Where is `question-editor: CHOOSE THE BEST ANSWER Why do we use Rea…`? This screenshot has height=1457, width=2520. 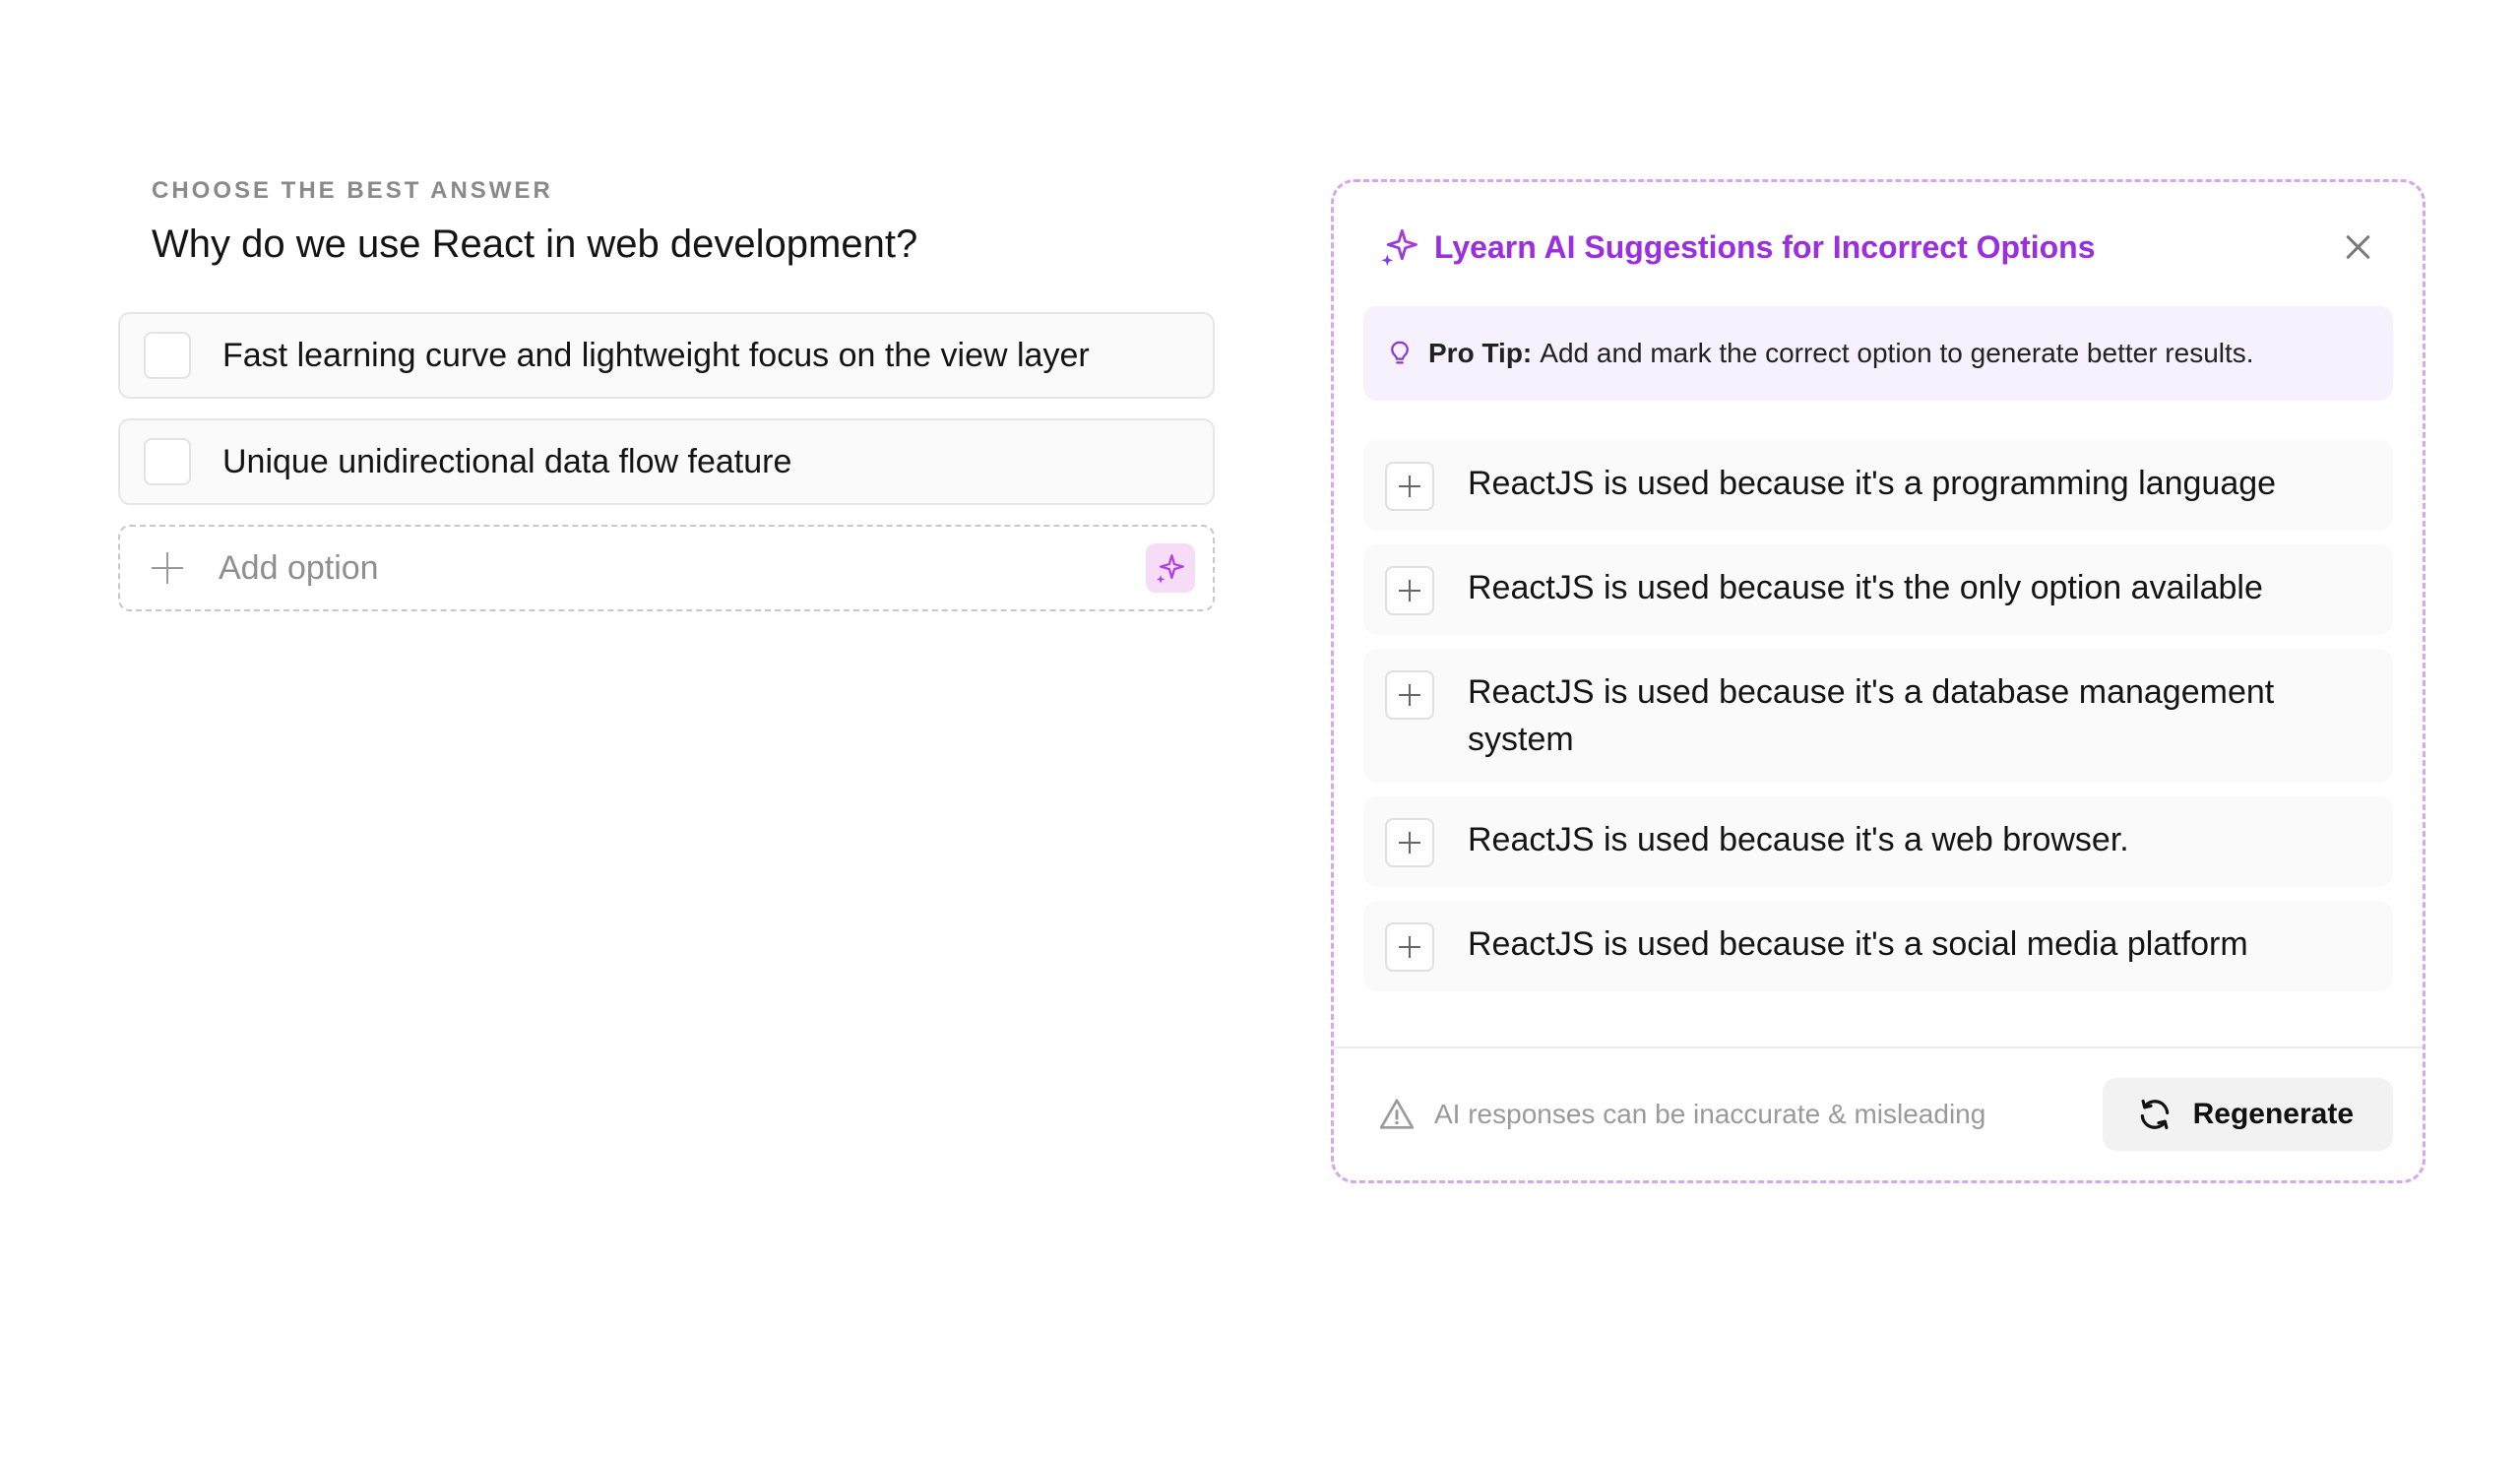 question-editor: CHOOSE THE BEST ANSWER Why do we use Rea… is located at coordinates (666, 394).